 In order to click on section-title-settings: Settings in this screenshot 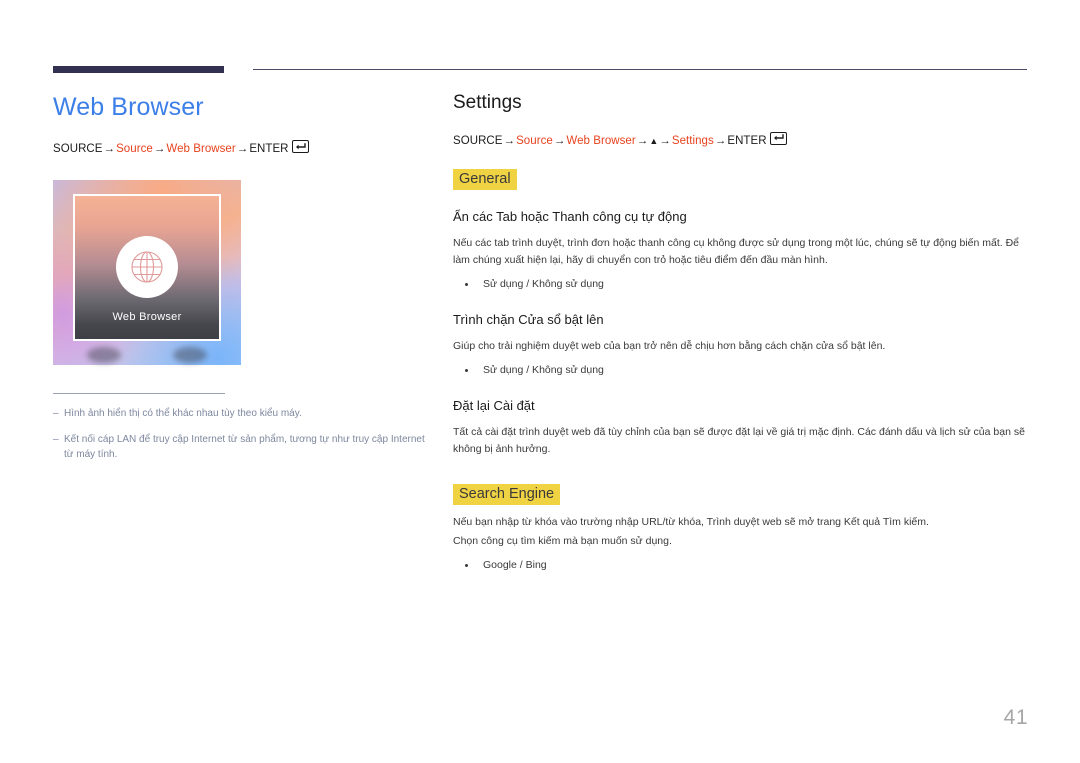, I will do `click(487, 102)`.